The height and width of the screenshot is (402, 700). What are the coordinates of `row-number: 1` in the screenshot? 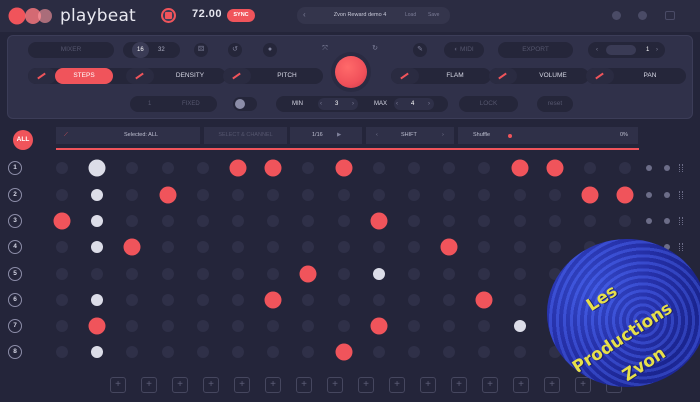 It's located at (15, 168).